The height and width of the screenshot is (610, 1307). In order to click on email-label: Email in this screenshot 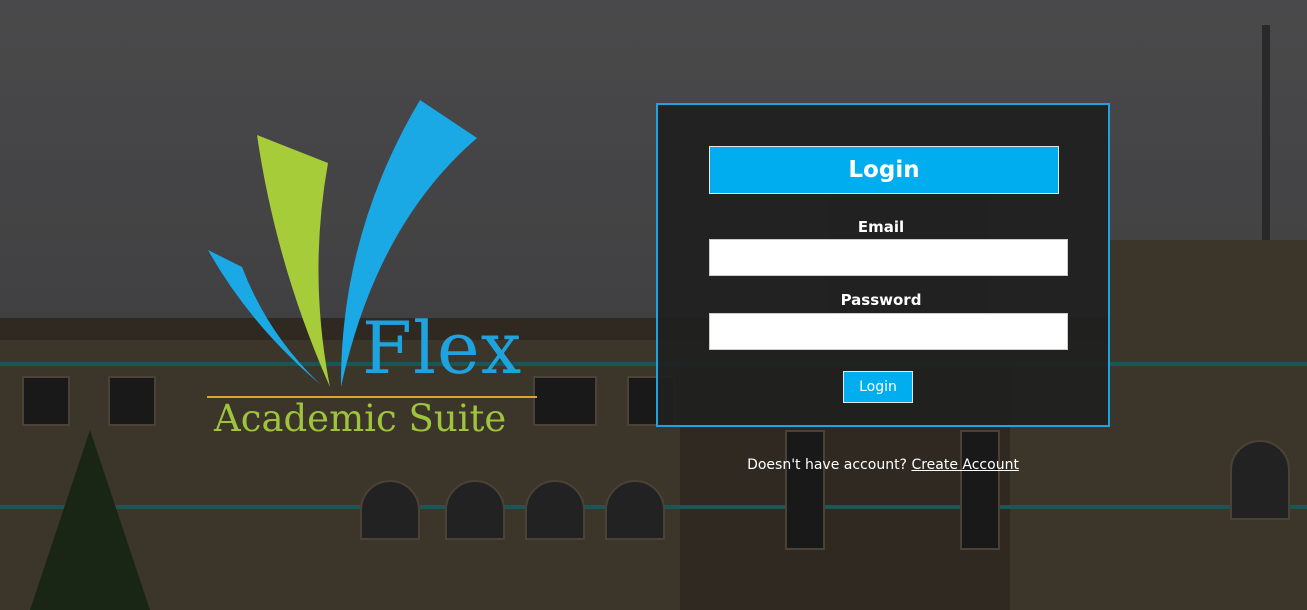, I will do `click(881, 227)`.